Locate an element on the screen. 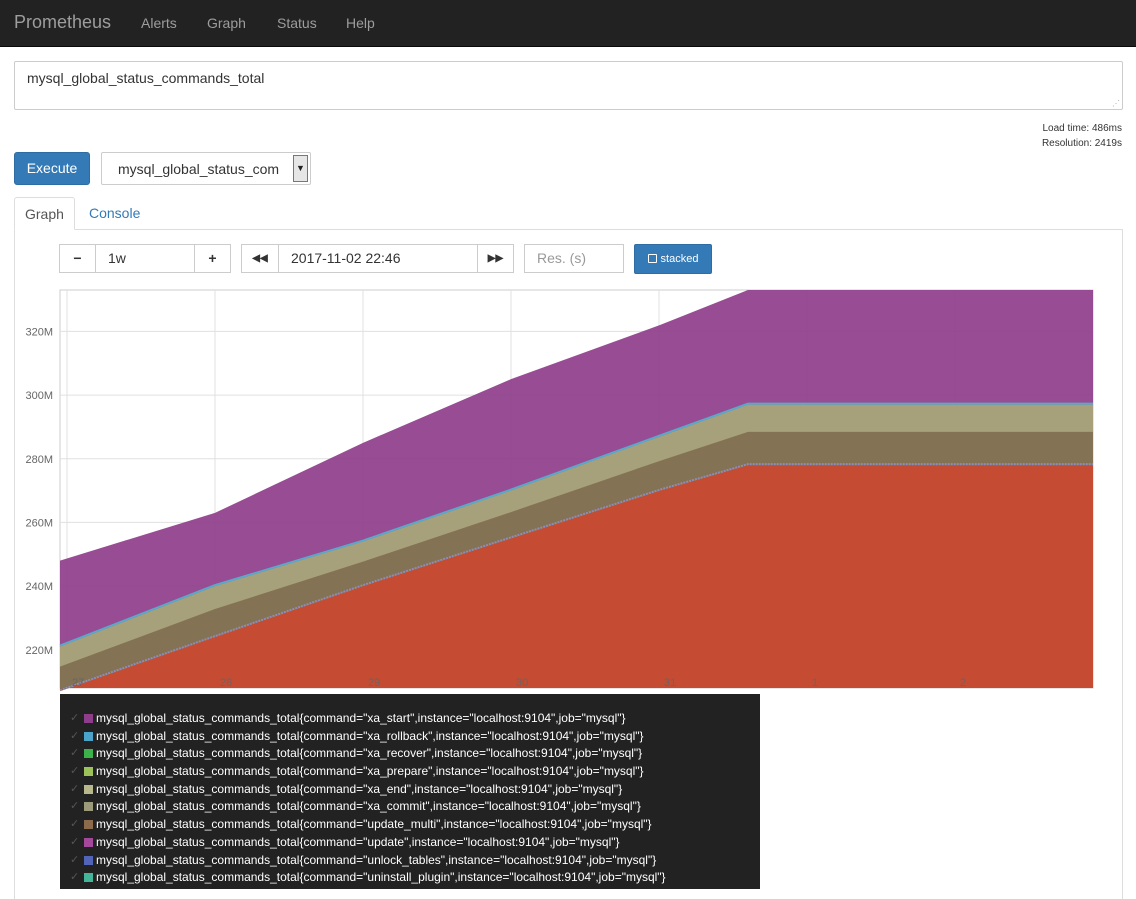  y-tick-label: 240M is located at coordinates (39, 587).